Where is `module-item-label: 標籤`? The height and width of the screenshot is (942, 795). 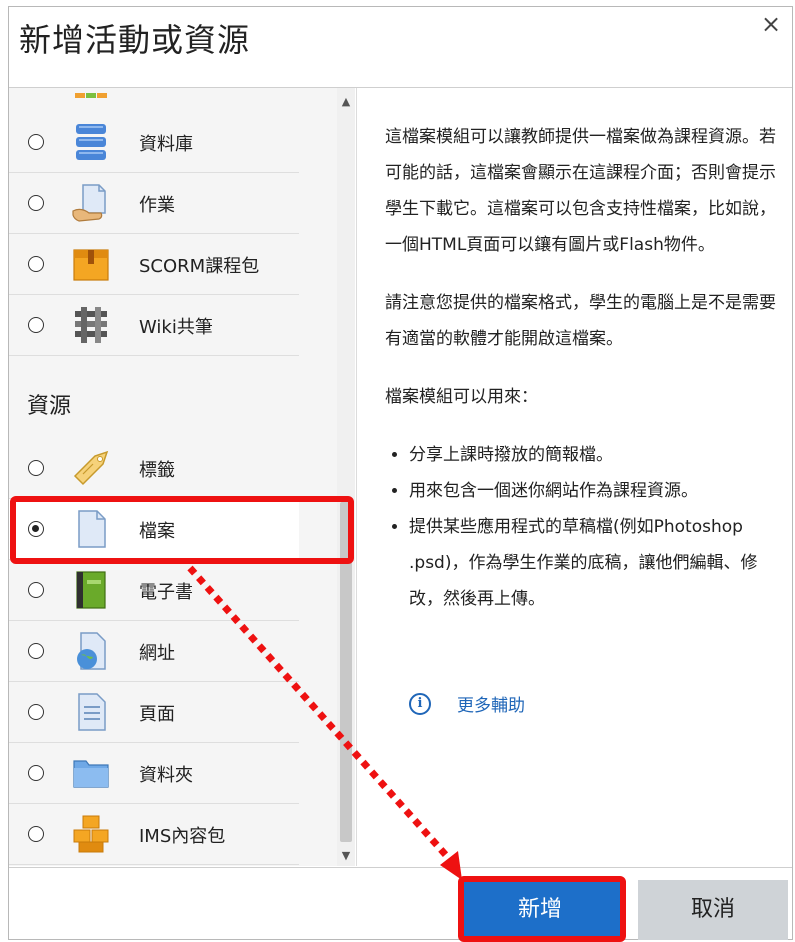 module-item-label: 標籤 is located at coordinates (154, 468).